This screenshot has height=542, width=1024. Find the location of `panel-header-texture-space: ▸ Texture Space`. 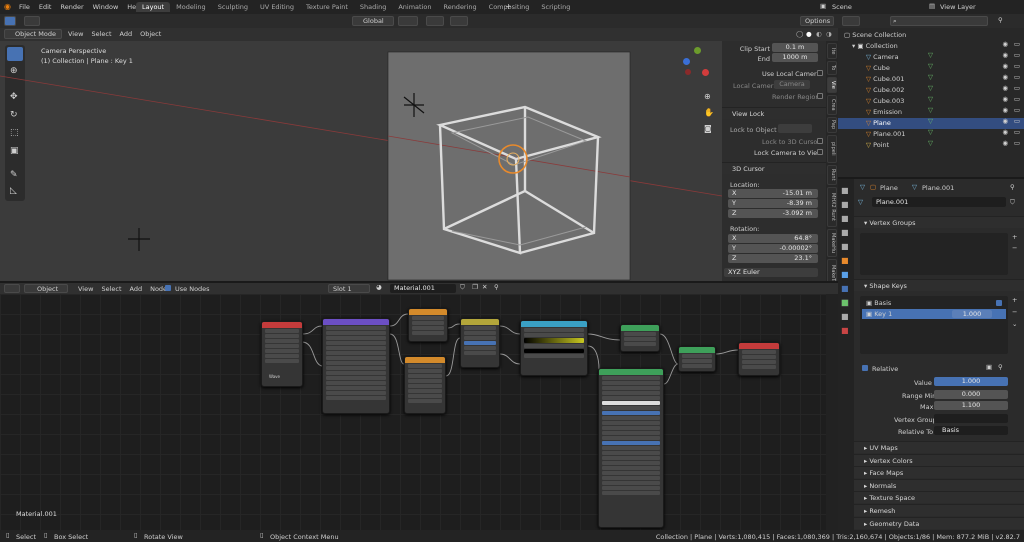

panel-header-texture-space: ▸ Texture Space is located at coordinates (939, 497).